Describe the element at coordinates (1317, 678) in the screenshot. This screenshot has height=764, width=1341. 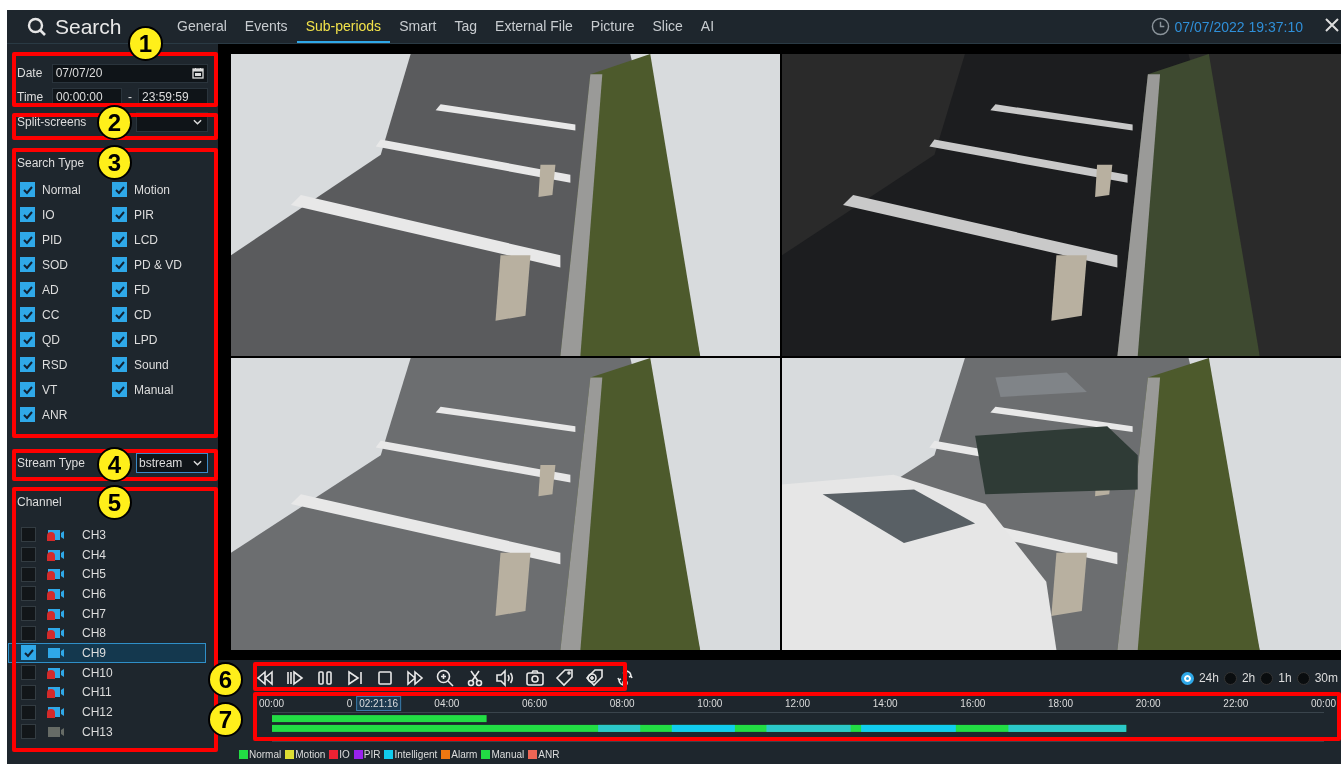
I see `range-option: 30m` at that location.